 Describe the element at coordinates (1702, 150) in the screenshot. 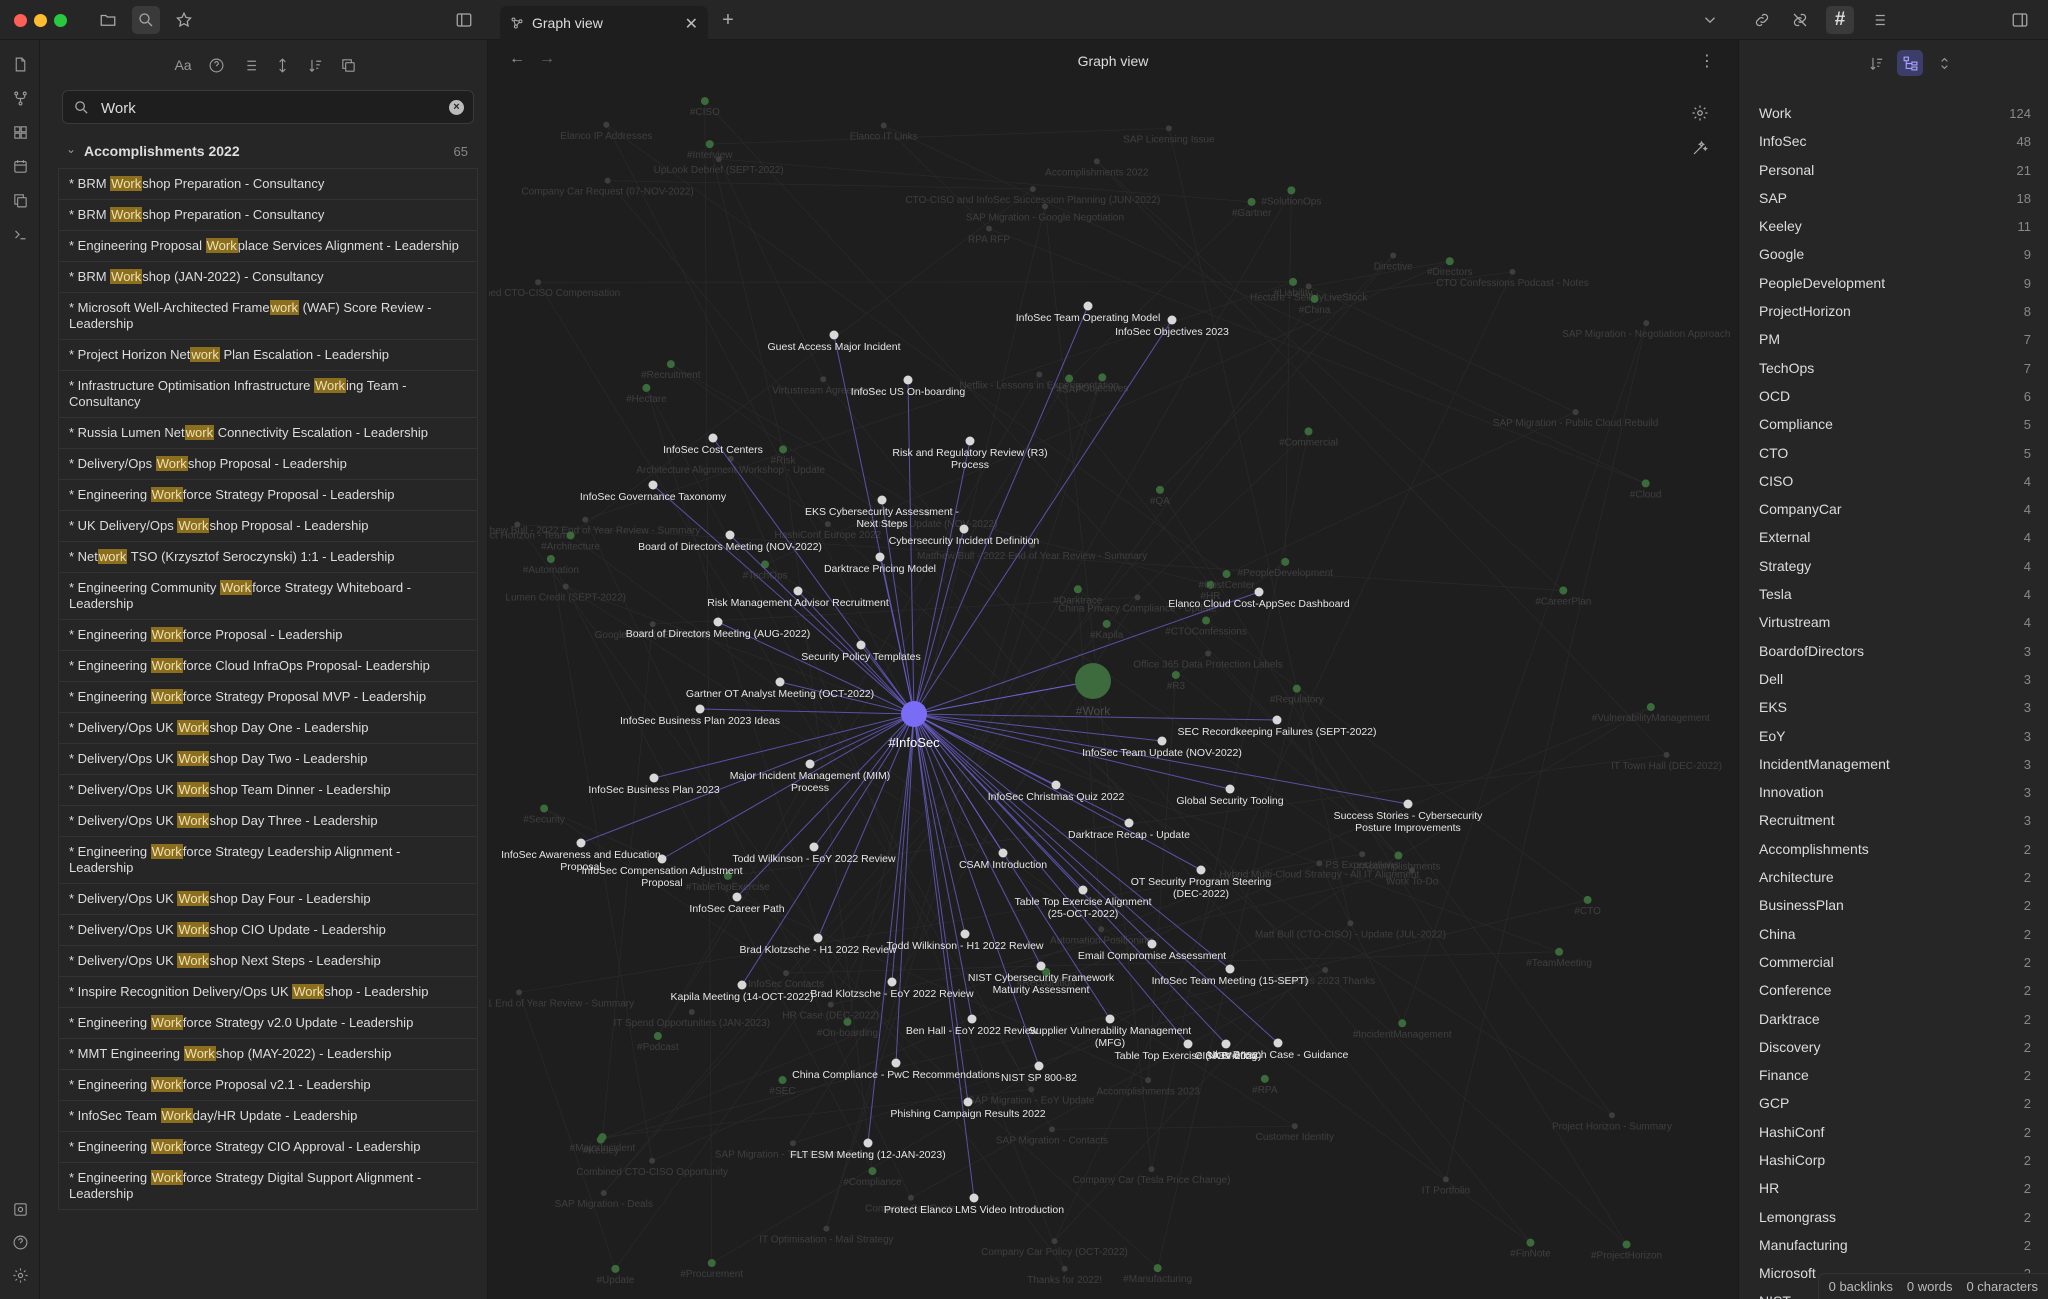

I see `animate-graph-button` at that location.